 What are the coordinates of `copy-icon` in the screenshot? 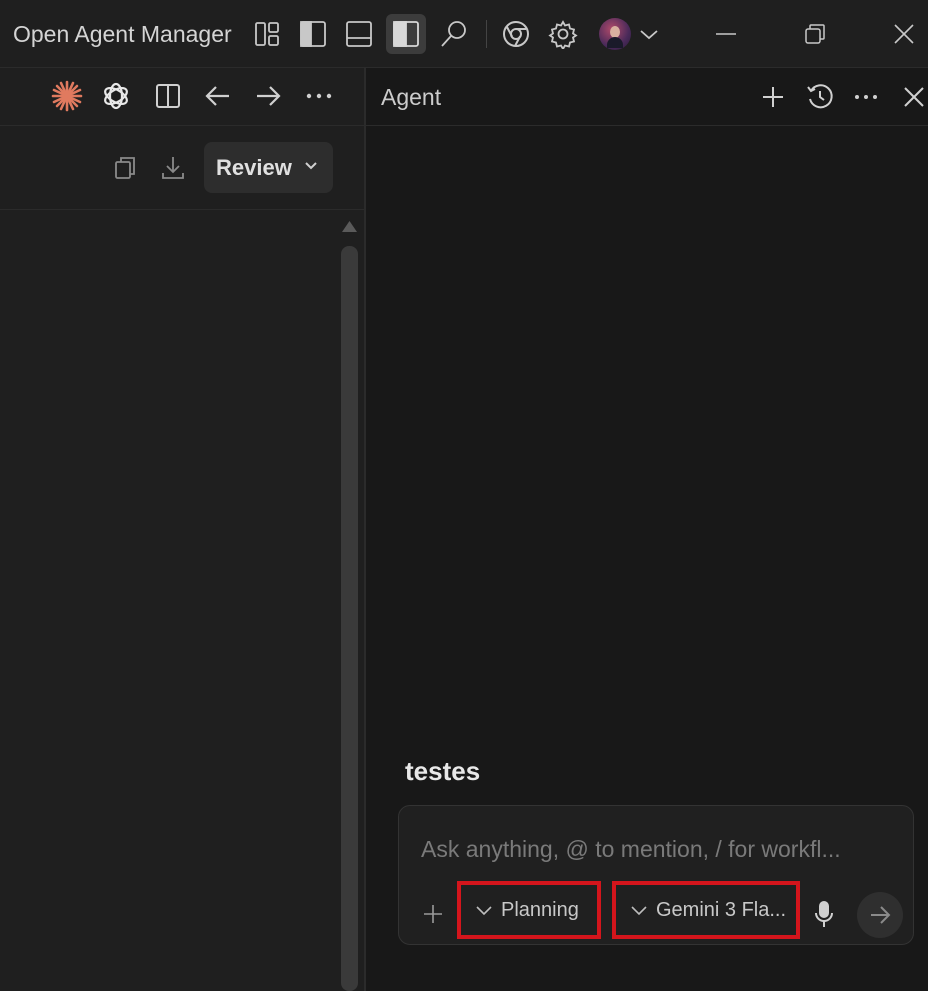 It's located at (126, 168).